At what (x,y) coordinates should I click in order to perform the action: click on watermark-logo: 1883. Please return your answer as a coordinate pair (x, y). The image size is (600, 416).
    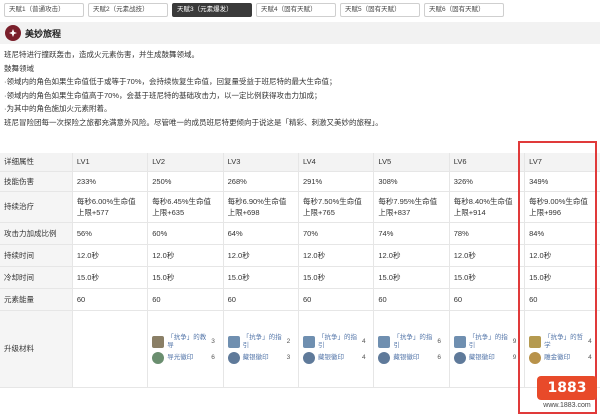
    Looking at the image, I should click on (567, 388).